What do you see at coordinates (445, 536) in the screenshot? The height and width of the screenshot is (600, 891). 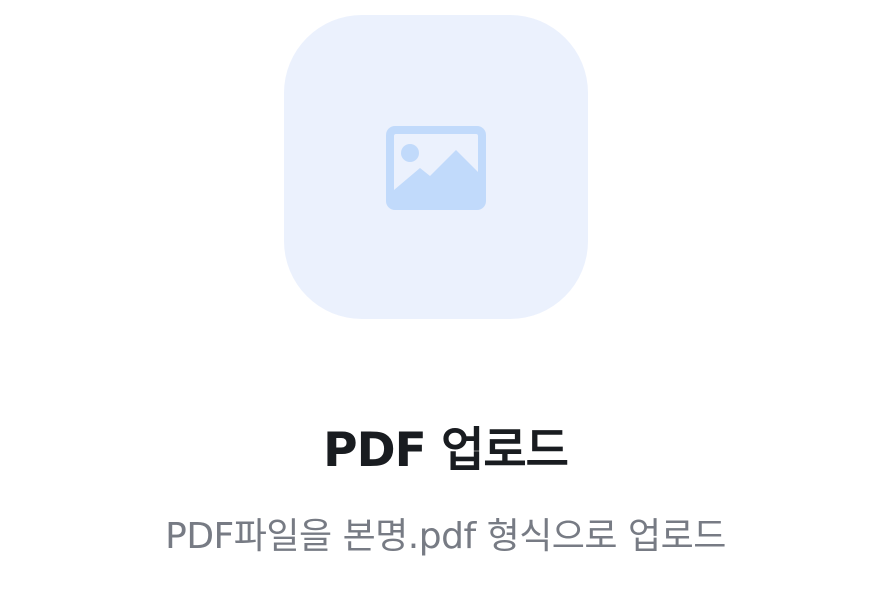 I see `upload-instruction: PDF파일을 본명.pdf 형식으로 업로드` at bounding box center [445, 536].